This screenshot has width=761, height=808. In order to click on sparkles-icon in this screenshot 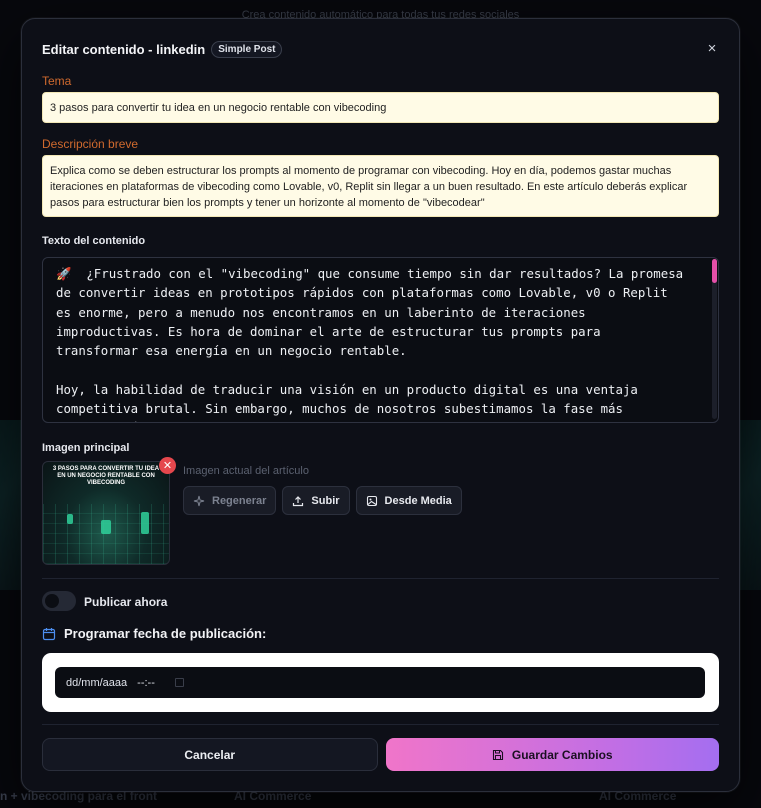, I will do `click(199, 500)`.